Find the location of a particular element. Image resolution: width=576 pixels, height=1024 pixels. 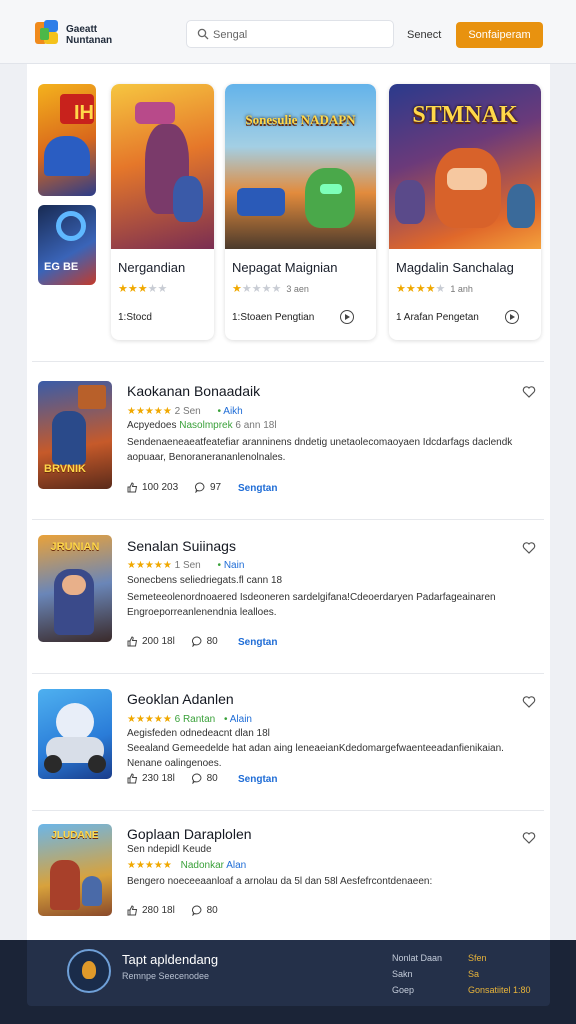

genre-tag: Alain is located at coordinates (241, 719).